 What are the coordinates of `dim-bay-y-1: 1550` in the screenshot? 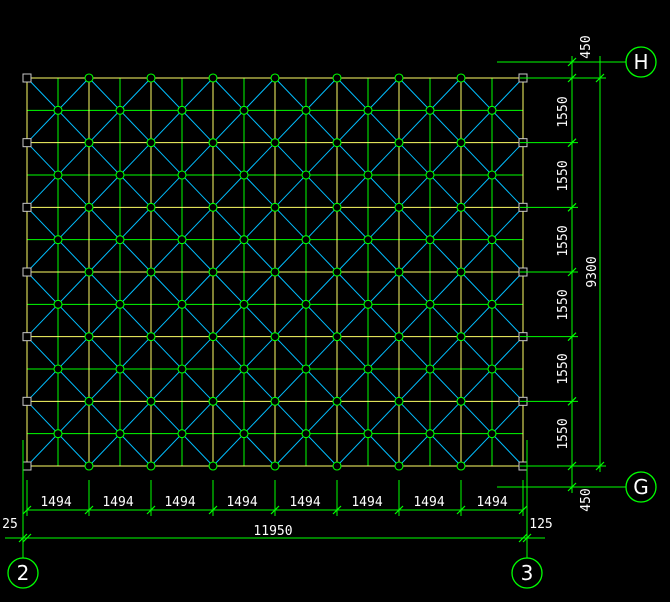 It's located at (563, 111).